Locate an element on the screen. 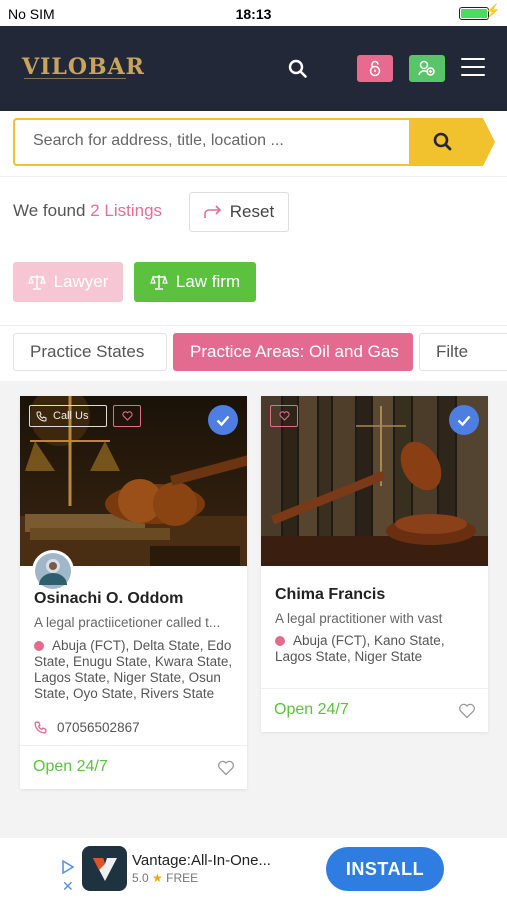 This screenshot has height=900, width=507. search-field is located at coordinates (212, 142).